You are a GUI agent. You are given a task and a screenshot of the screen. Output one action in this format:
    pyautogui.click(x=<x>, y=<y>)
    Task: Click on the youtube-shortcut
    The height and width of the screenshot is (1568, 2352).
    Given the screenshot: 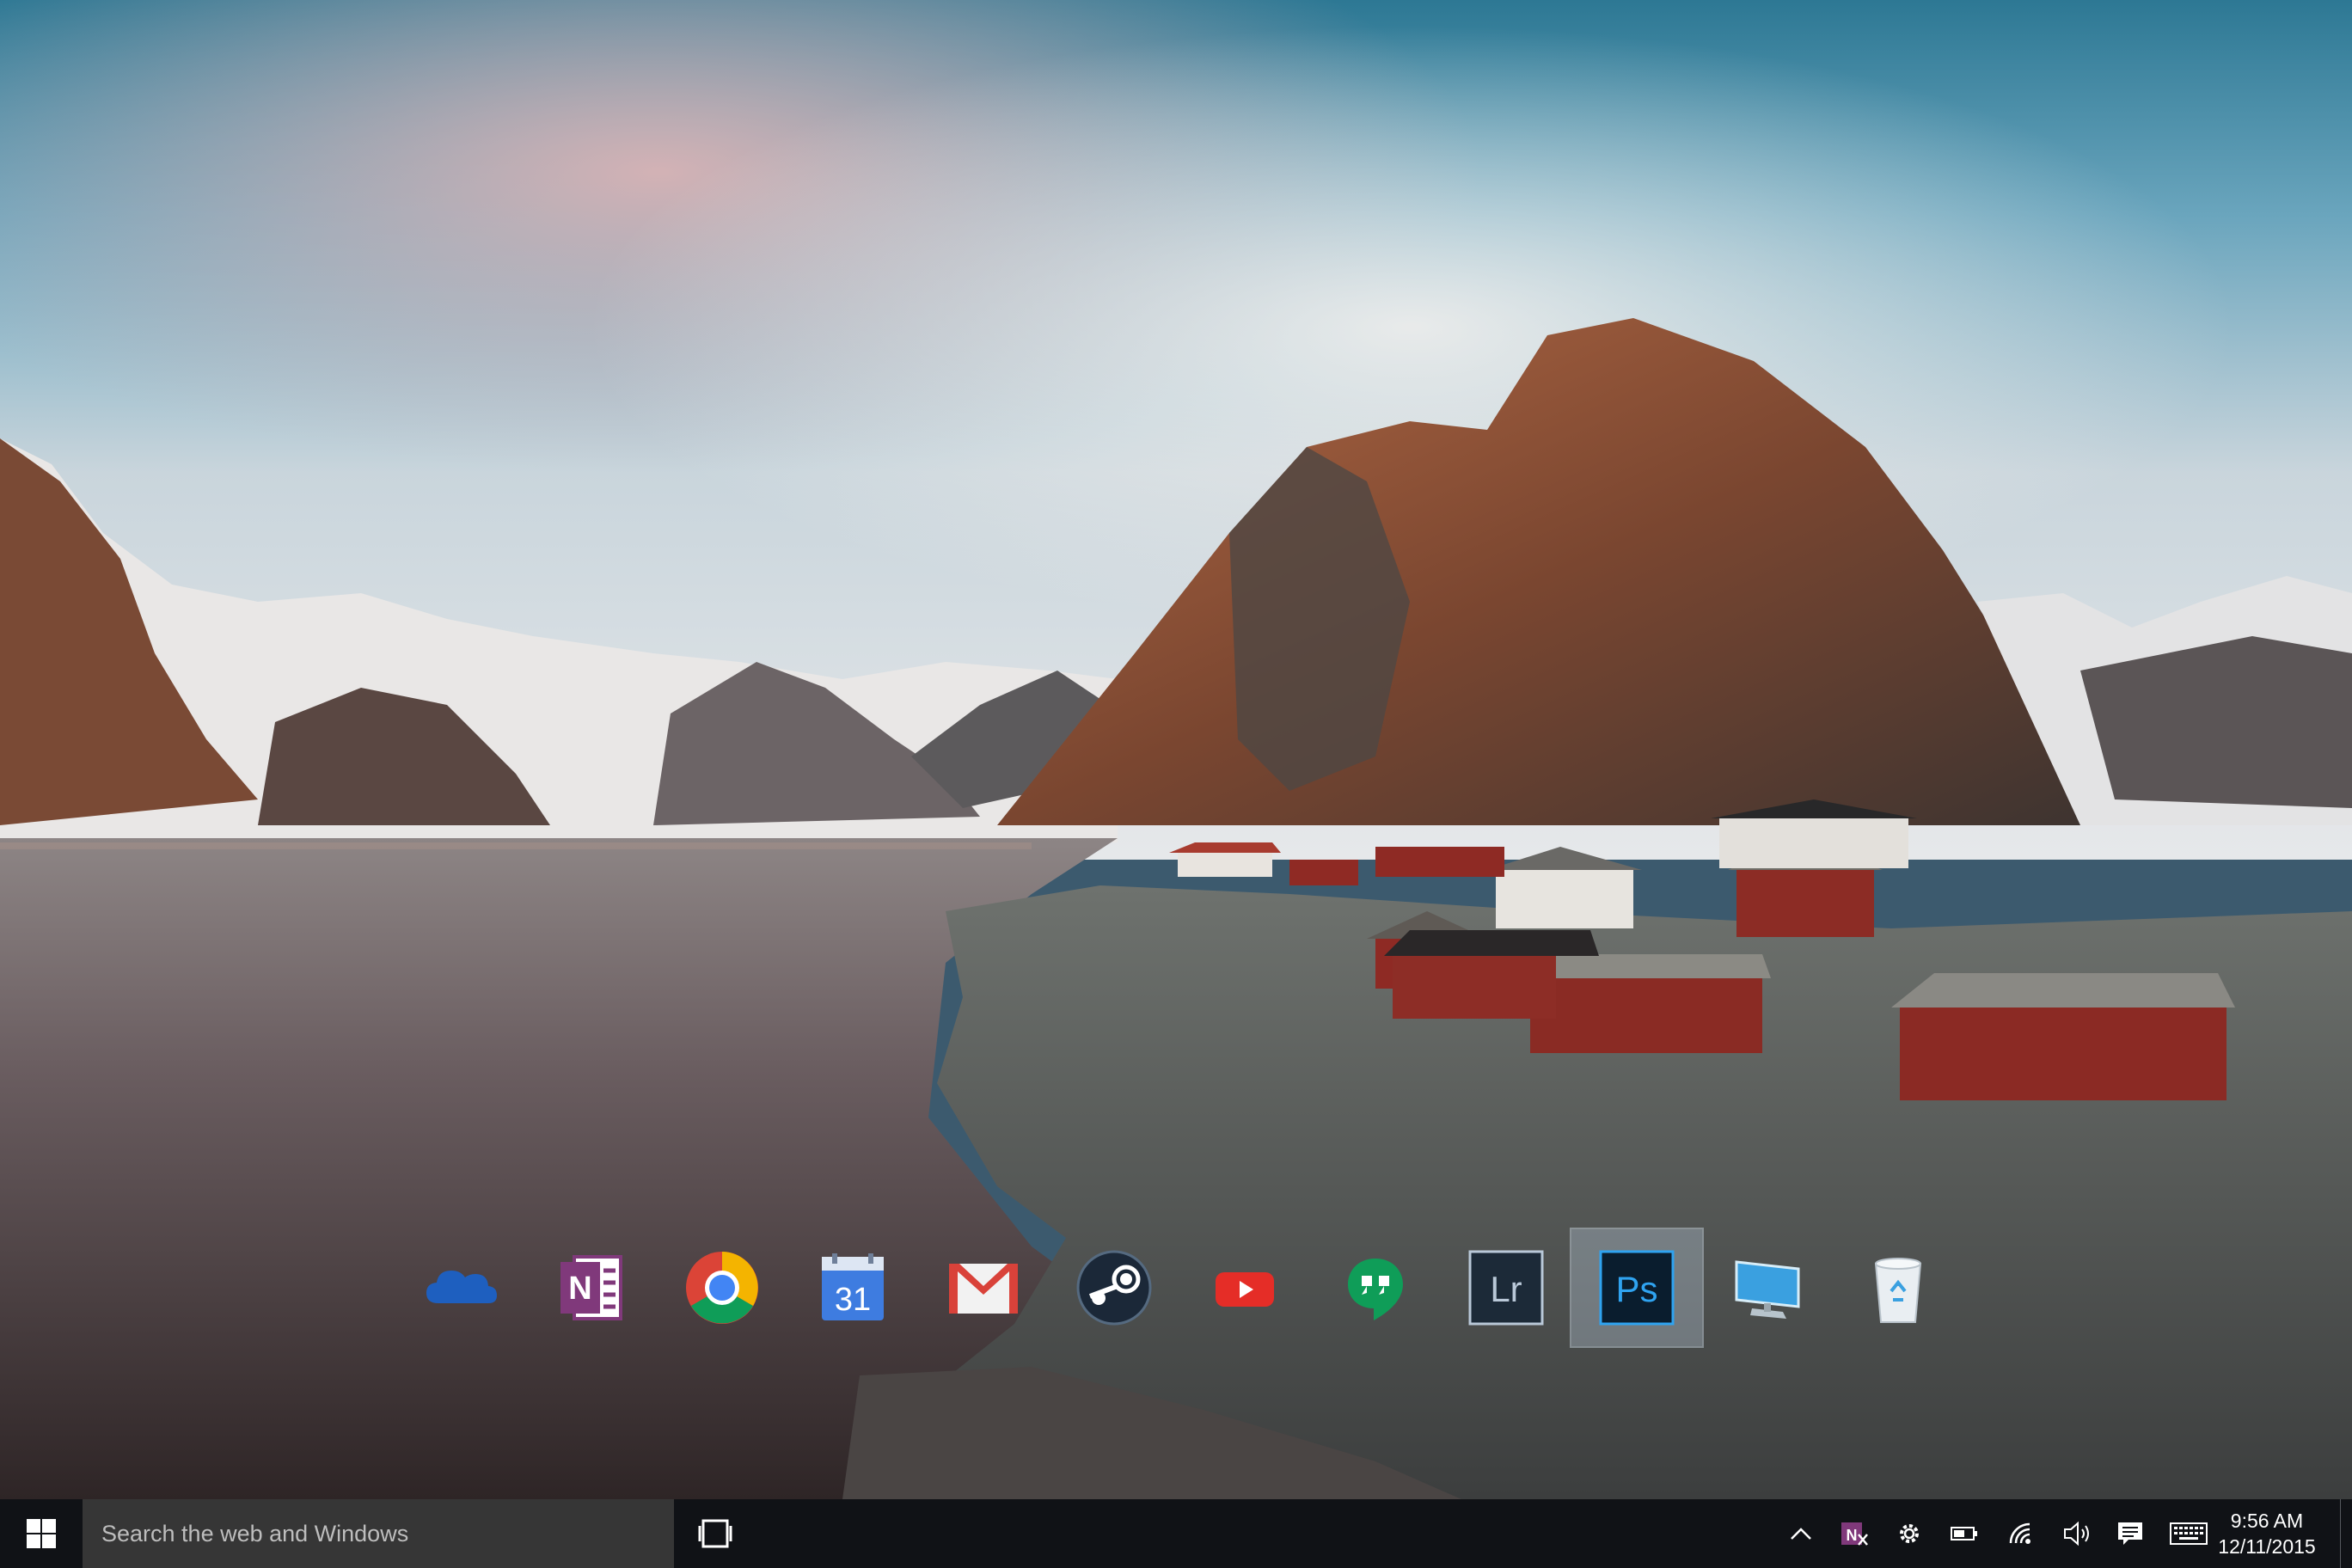 What is the action you would take?
    pyautogui.click(x=1244, y=1287)
    